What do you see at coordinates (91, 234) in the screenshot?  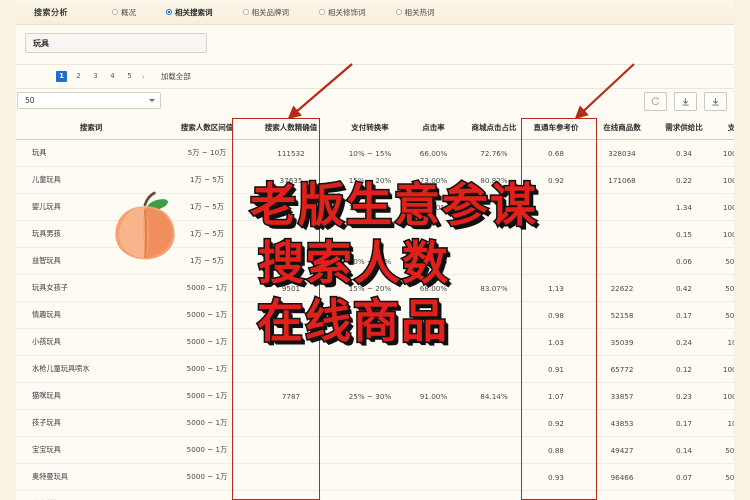 I see `cell-keyword: 玩具男孩` at bounding box center [91, 234].